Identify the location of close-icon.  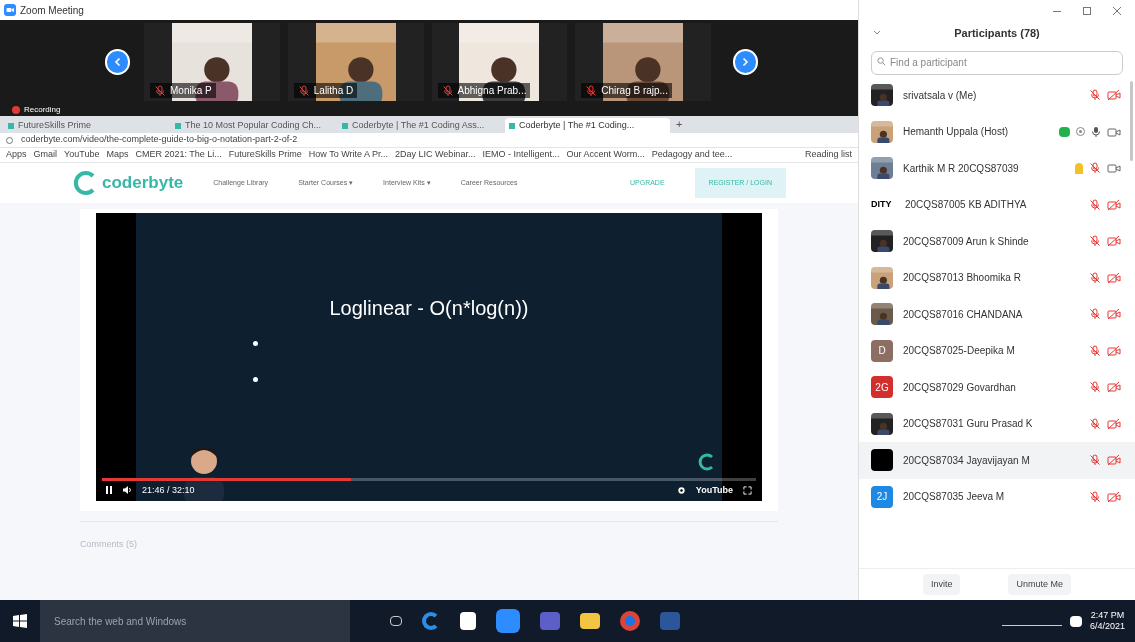
(1117, 11).